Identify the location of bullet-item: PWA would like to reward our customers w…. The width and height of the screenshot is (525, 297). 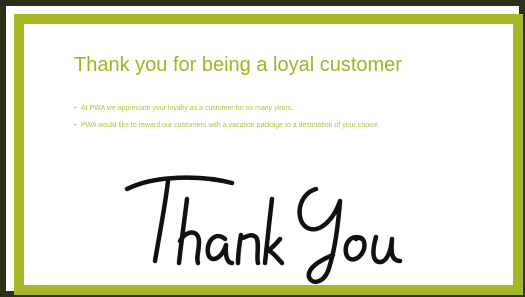
(274, 125).